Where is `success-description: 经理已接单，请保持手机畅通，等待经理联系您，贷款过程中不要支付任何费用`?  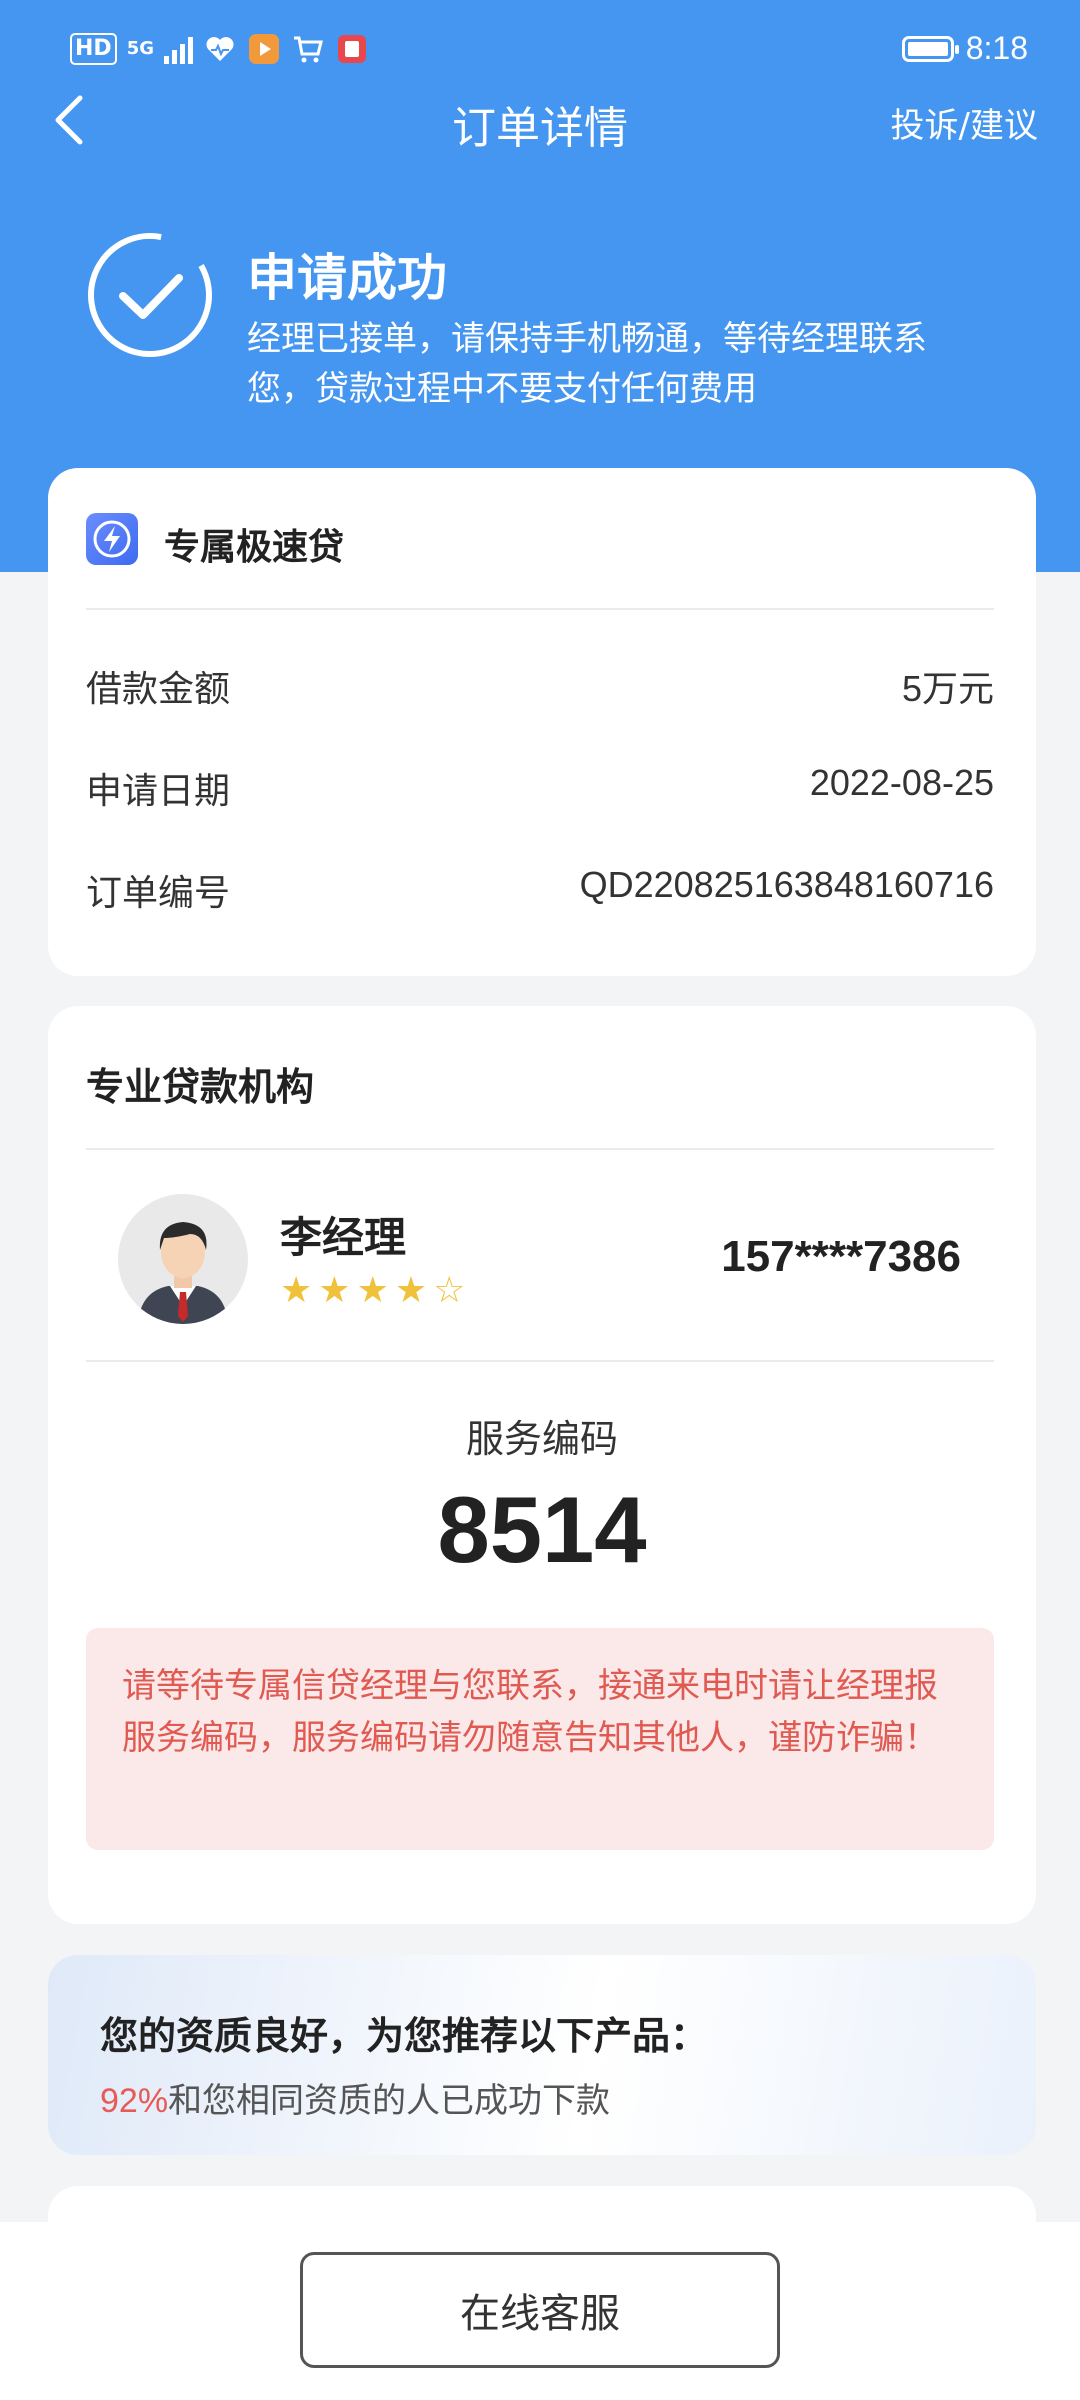
success-description: 经理已接单，请保持手机畅通，等待经理联系您，贷款过程中不要支付任何费用 is located at coordinates (587, 364).